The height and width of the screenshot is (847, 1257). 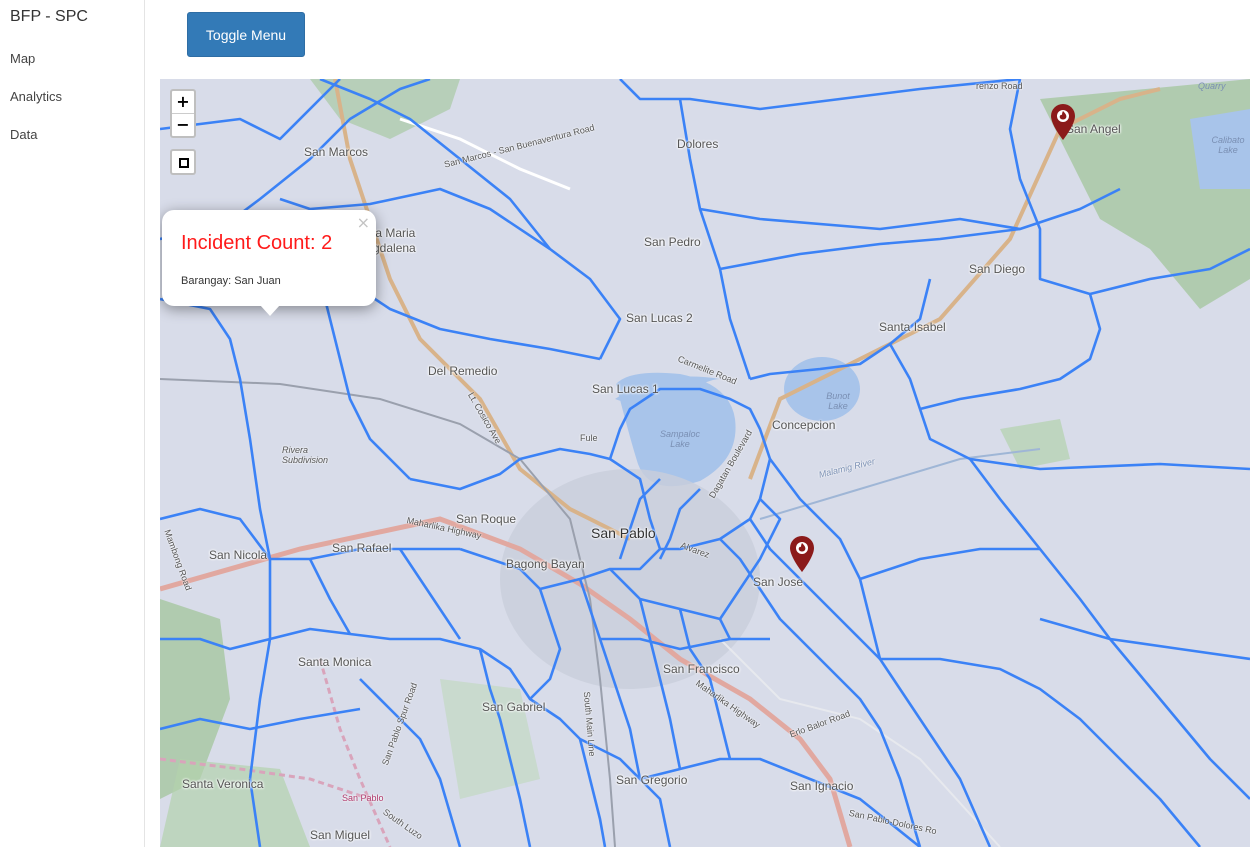 I want to click on label-san-ignacio: San Ignacio, so click(x=822, y=786).